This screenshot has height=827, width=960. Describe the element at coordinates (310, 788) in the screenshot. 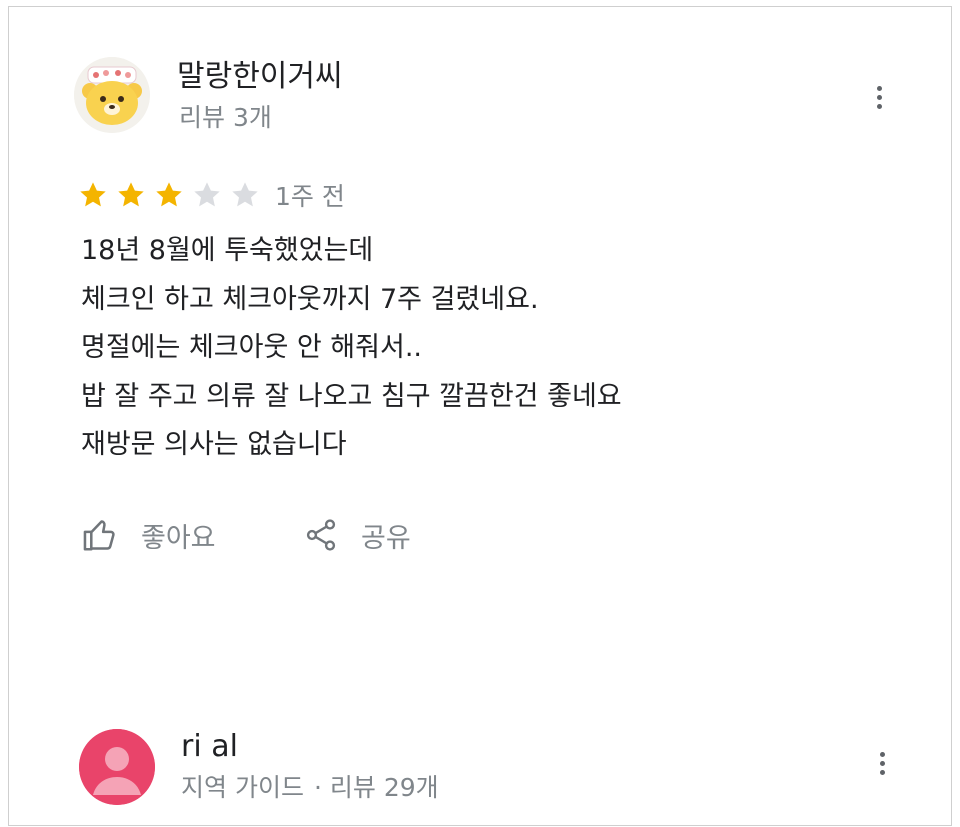

I see `author-meta: 지역 가이드 · 리뷰 29개` at that location.